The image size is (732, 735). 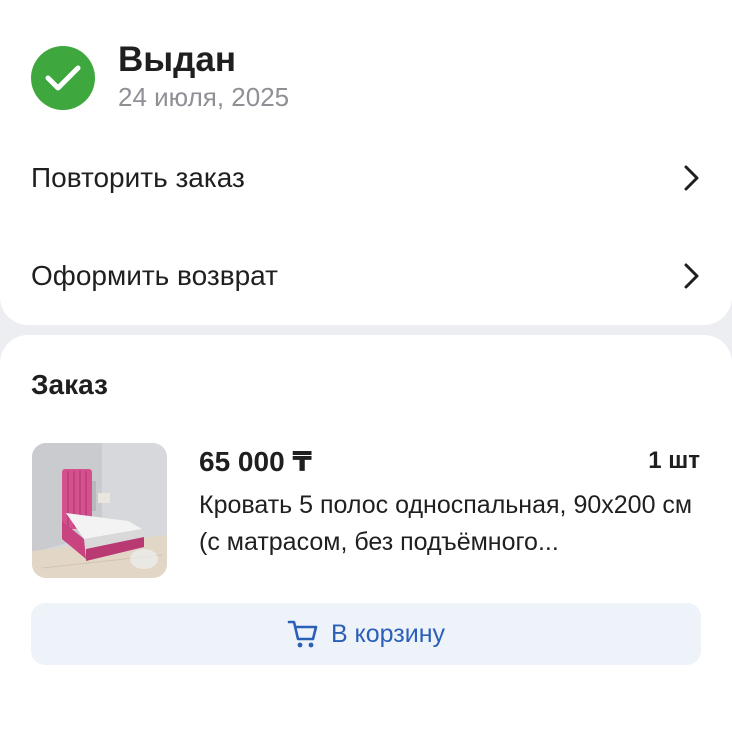 I want to click on repeat-order-label: Повторить заказ, so click(x=138, y=177).